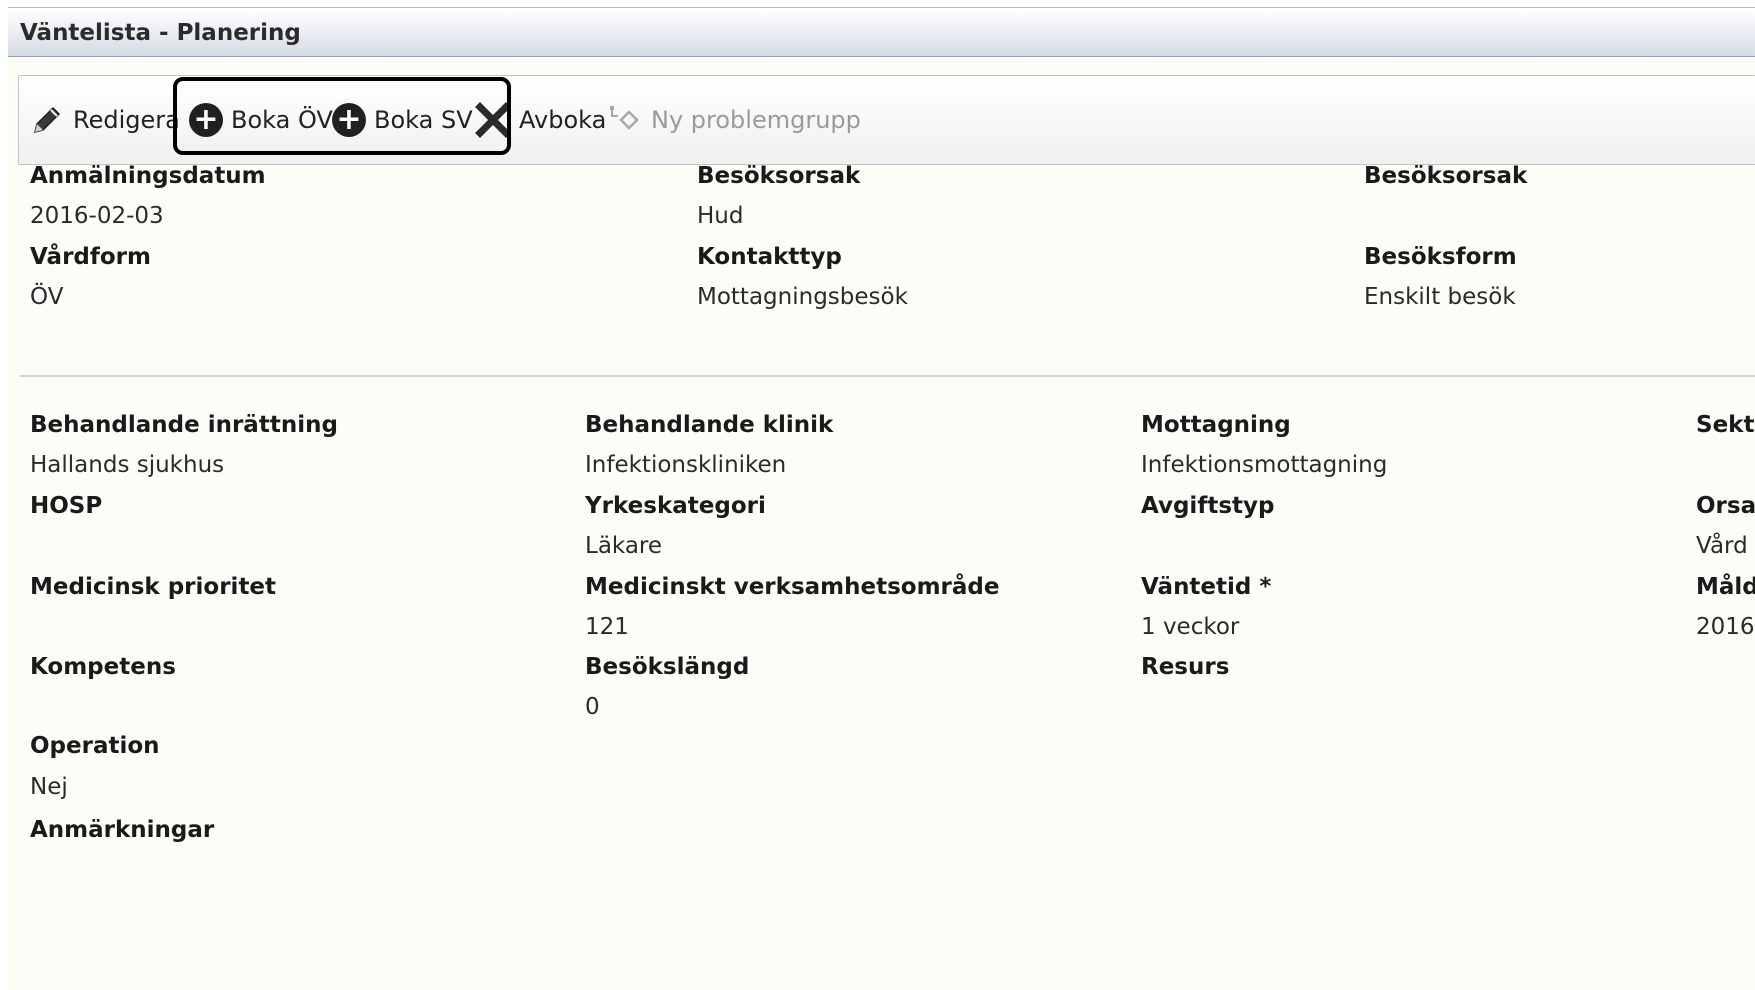 The height and width of the screenshot is (990, 1755). What do you see at coordinates (127, 465) in the screenshot?
I see `treating-institution-value: Hallands sjukhus` at bounding box center [127, 465].